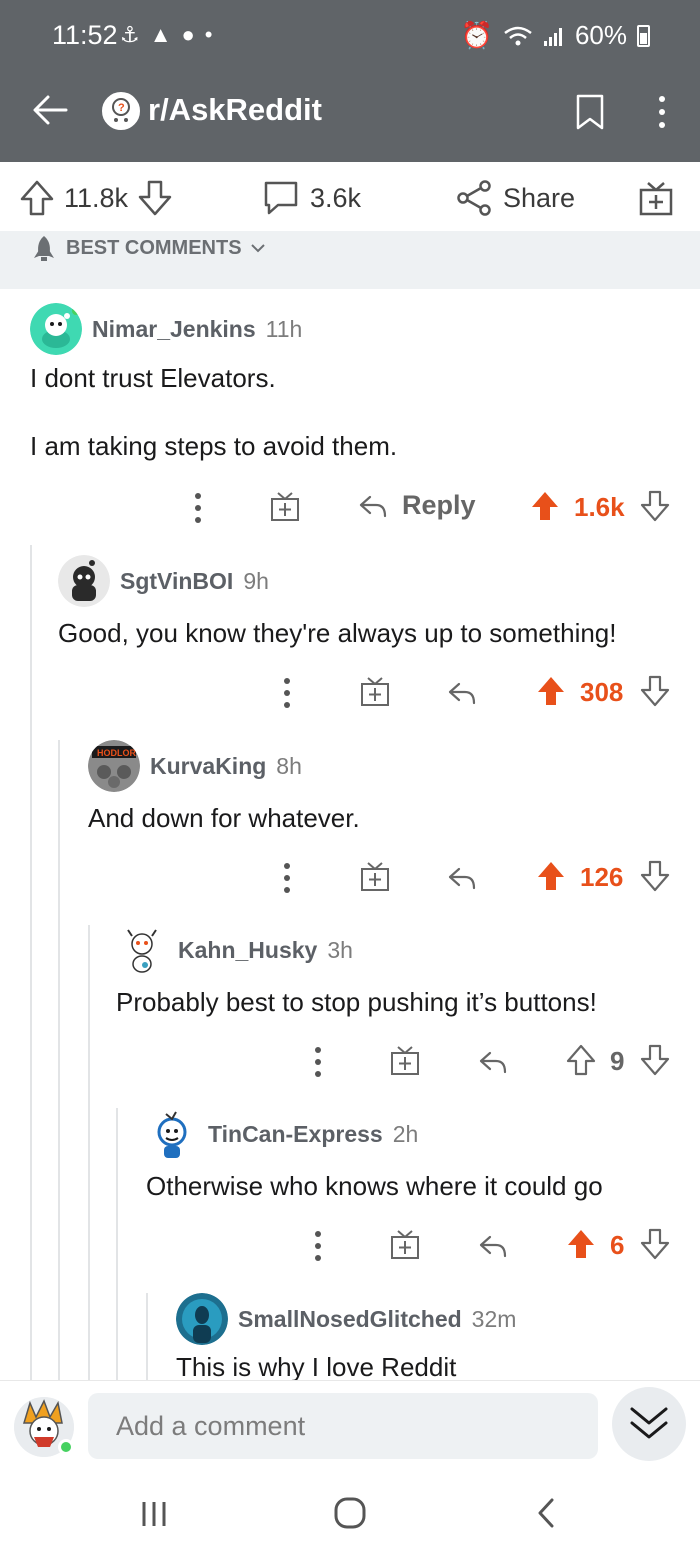 The image size is (700, 1556). Describe the element at coordinates (599, 507) in the screenshot. I see `comment-score: 1.6k` at that location.